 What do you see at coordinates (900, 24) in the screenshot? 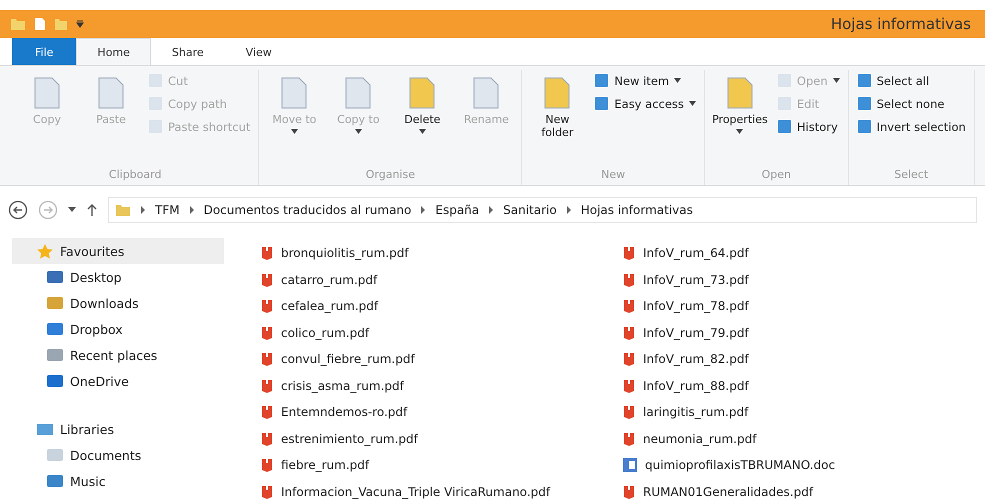
I see `window-title: Hojas informativas` at bounding box center [900, 24].